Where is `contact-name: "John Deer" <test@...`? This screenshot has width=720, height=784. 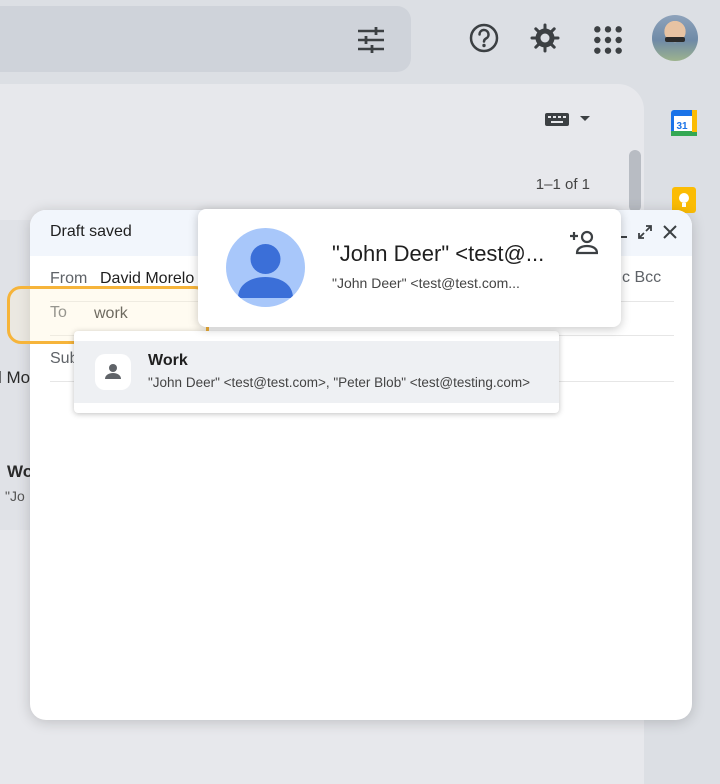
contact-name: "John Deer" <test@... is located at coordinates (438, 253).